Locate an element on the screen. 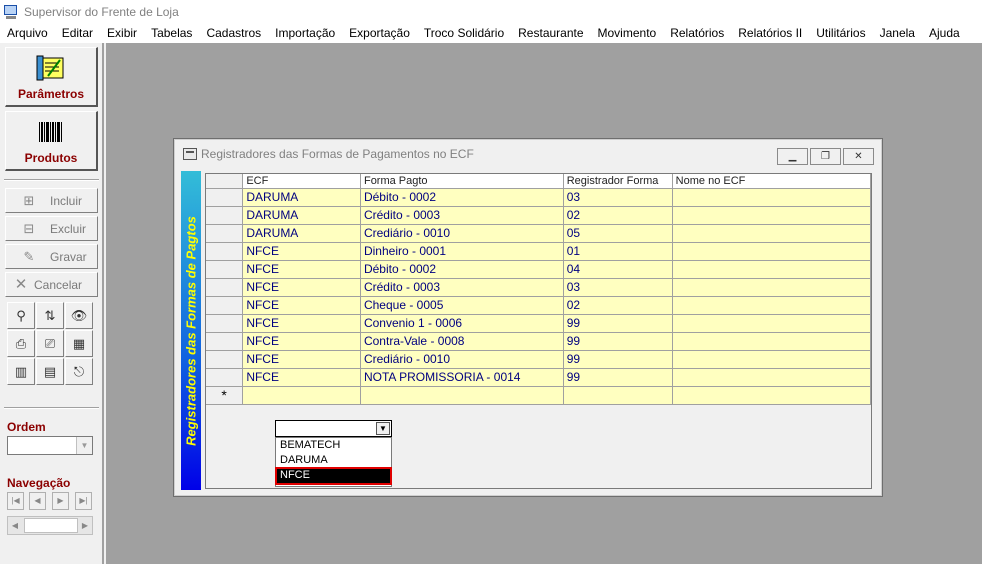 The height and width of the screenshot is (564, 982). cell-registrador: 05 is located at coordinates (618, 233).